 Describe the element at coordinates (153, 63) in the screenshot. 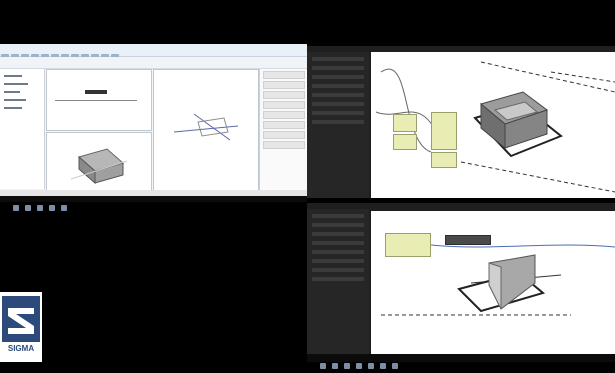

I see `ribbon-panel` at that location.